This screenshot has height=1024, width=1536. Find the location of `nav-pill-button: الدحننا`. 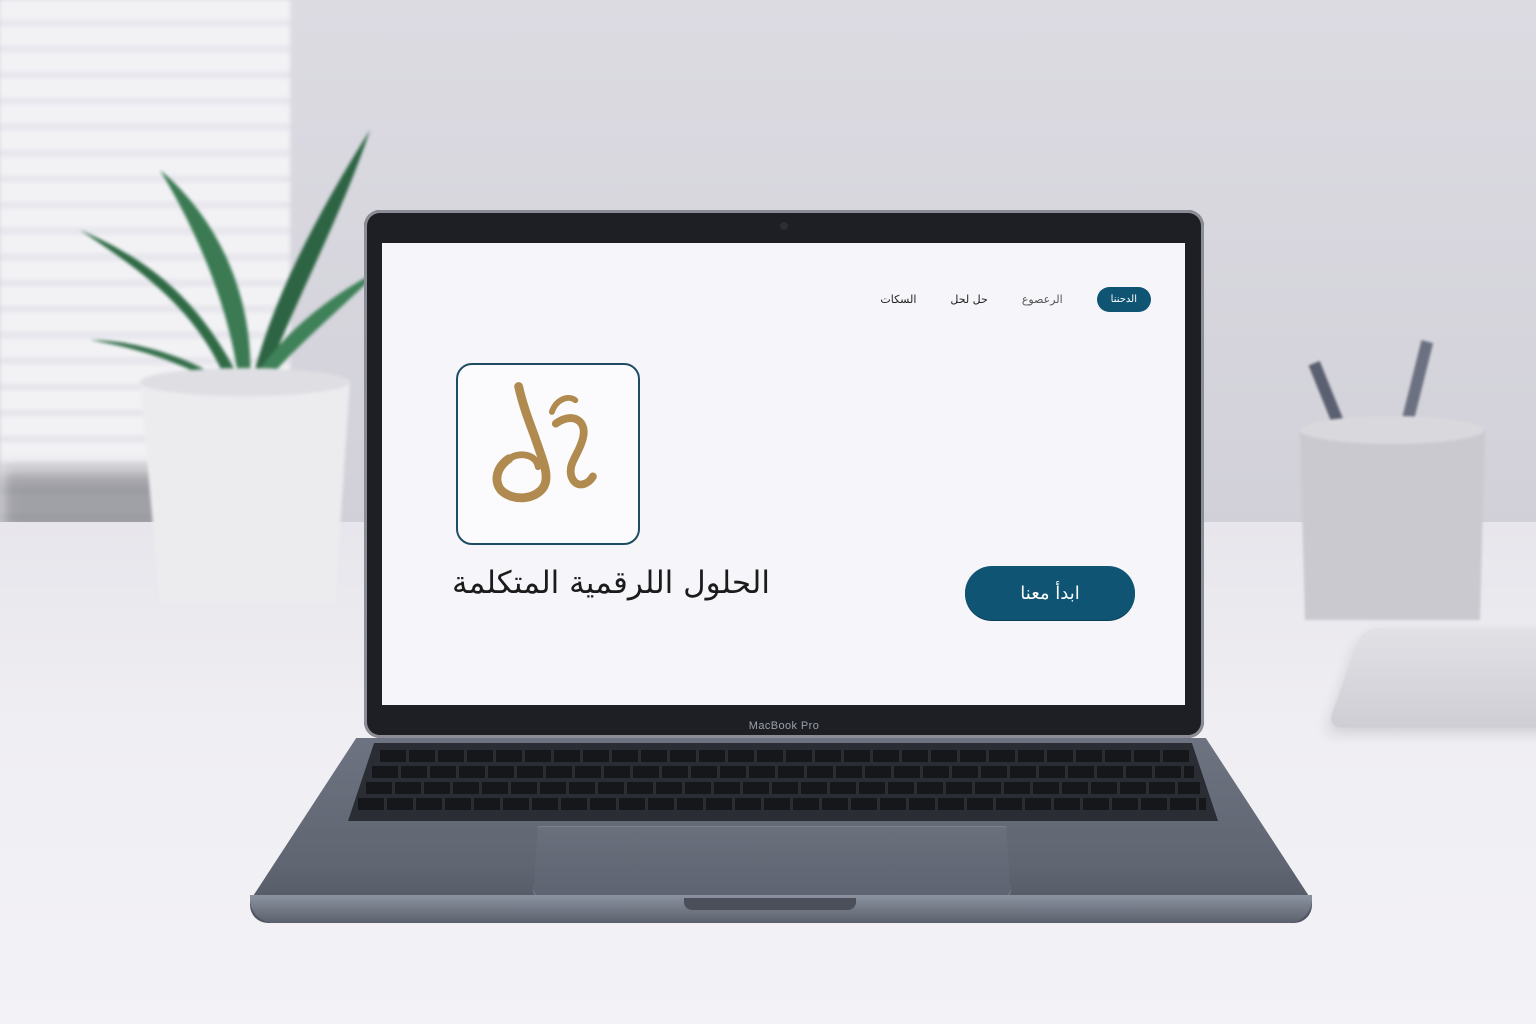

nav-pill-button: الدحننا is located at coordinates (1123, 299).